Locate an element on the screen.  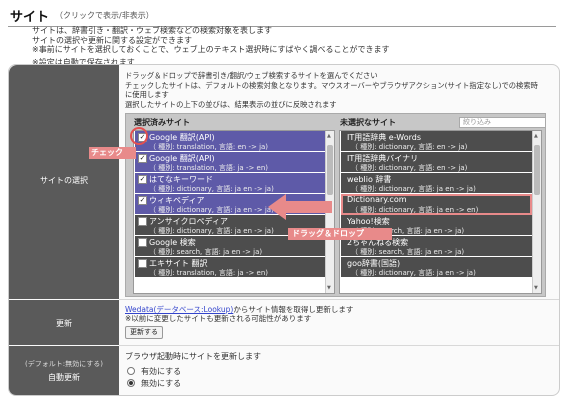
filter-input: 絞り込み is located at coordinates (502, 122).